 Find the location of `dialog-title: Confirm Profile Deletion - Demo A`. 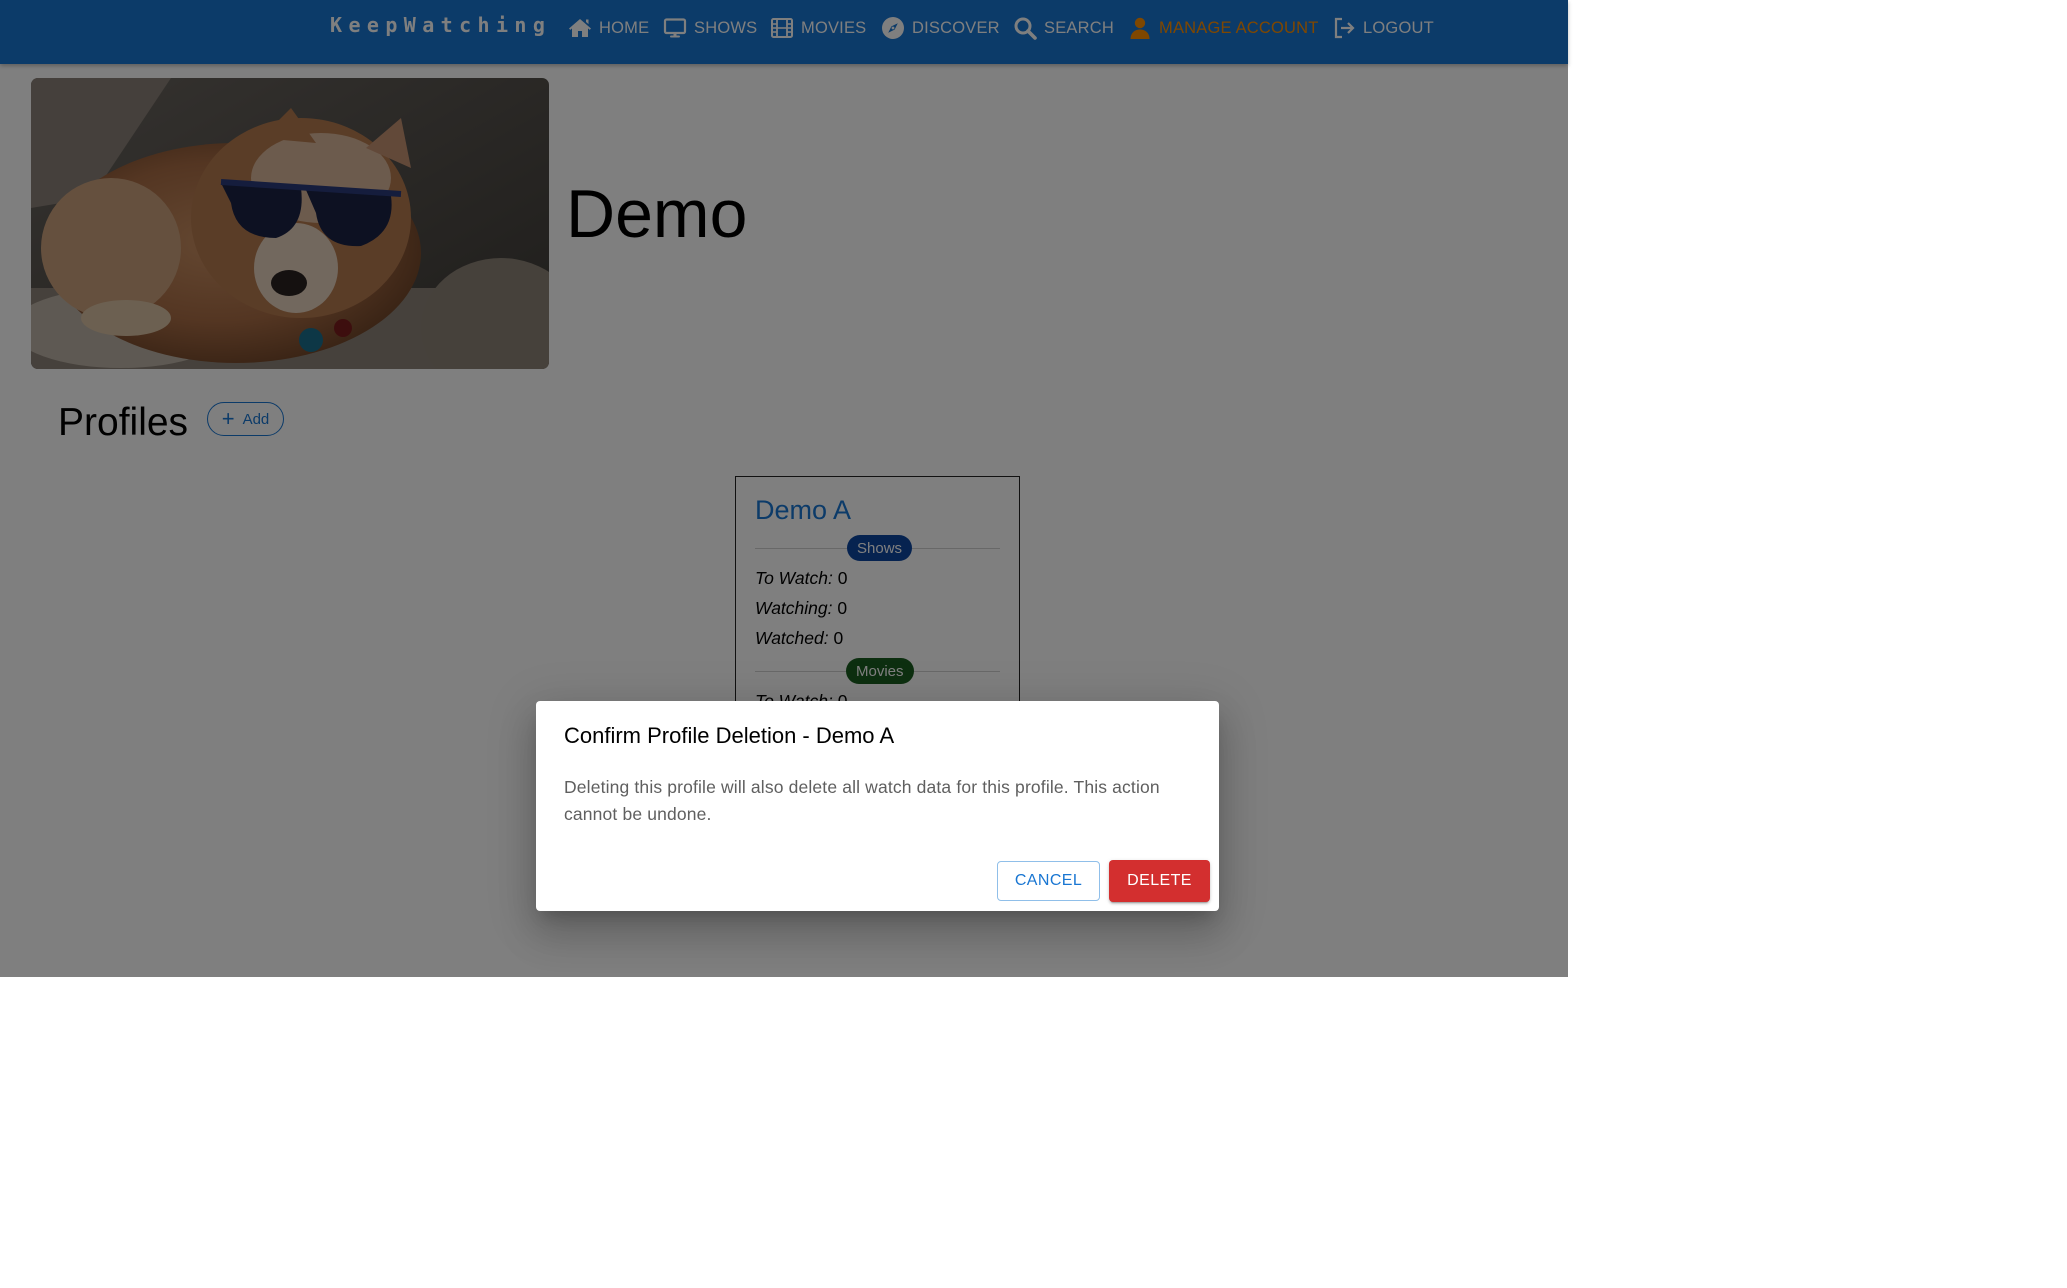

dialog-title: Confirm Profile Deletion - Demo A is located at coordinates (729, 735).